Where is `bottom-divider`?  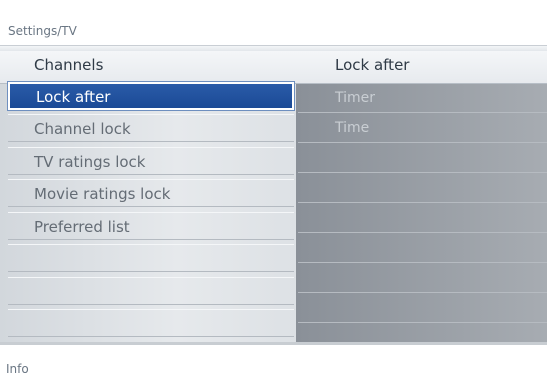
bottom-divider is located at coordinates (273, 343).